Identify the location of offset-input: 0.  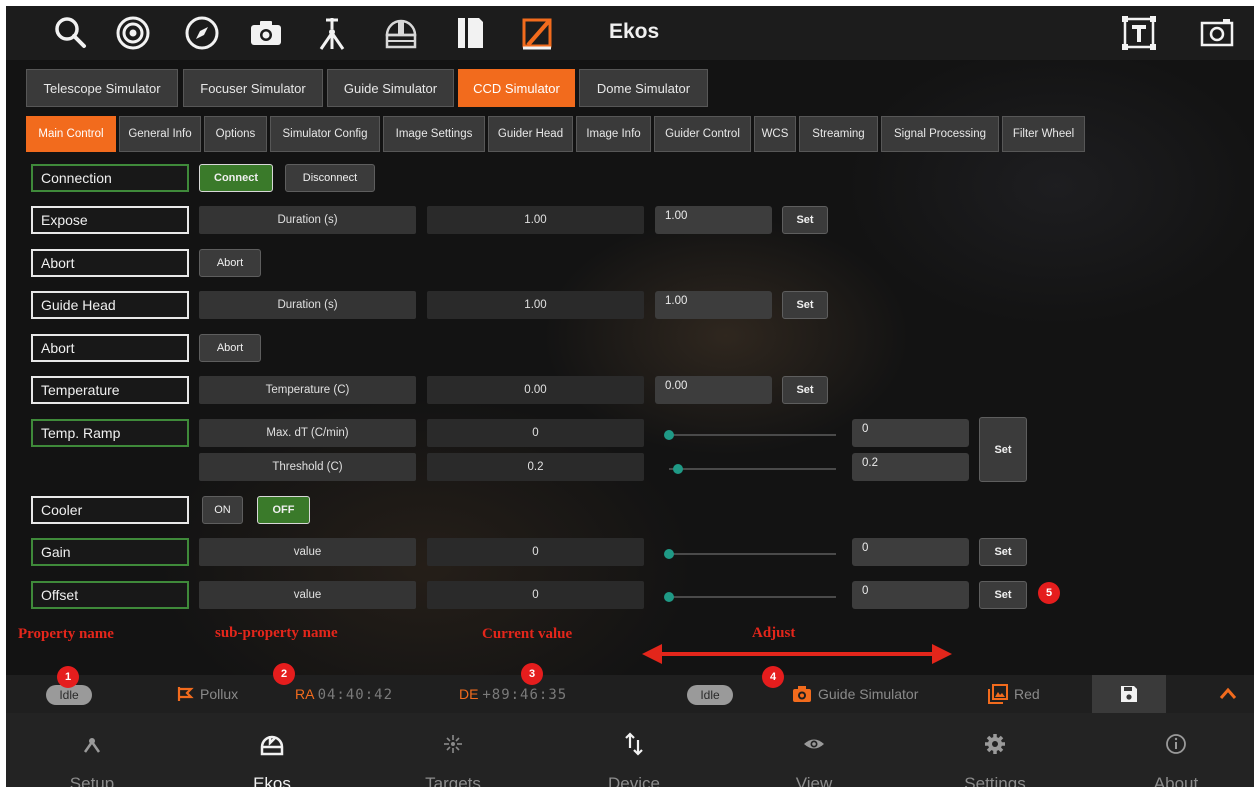
(910, 595).